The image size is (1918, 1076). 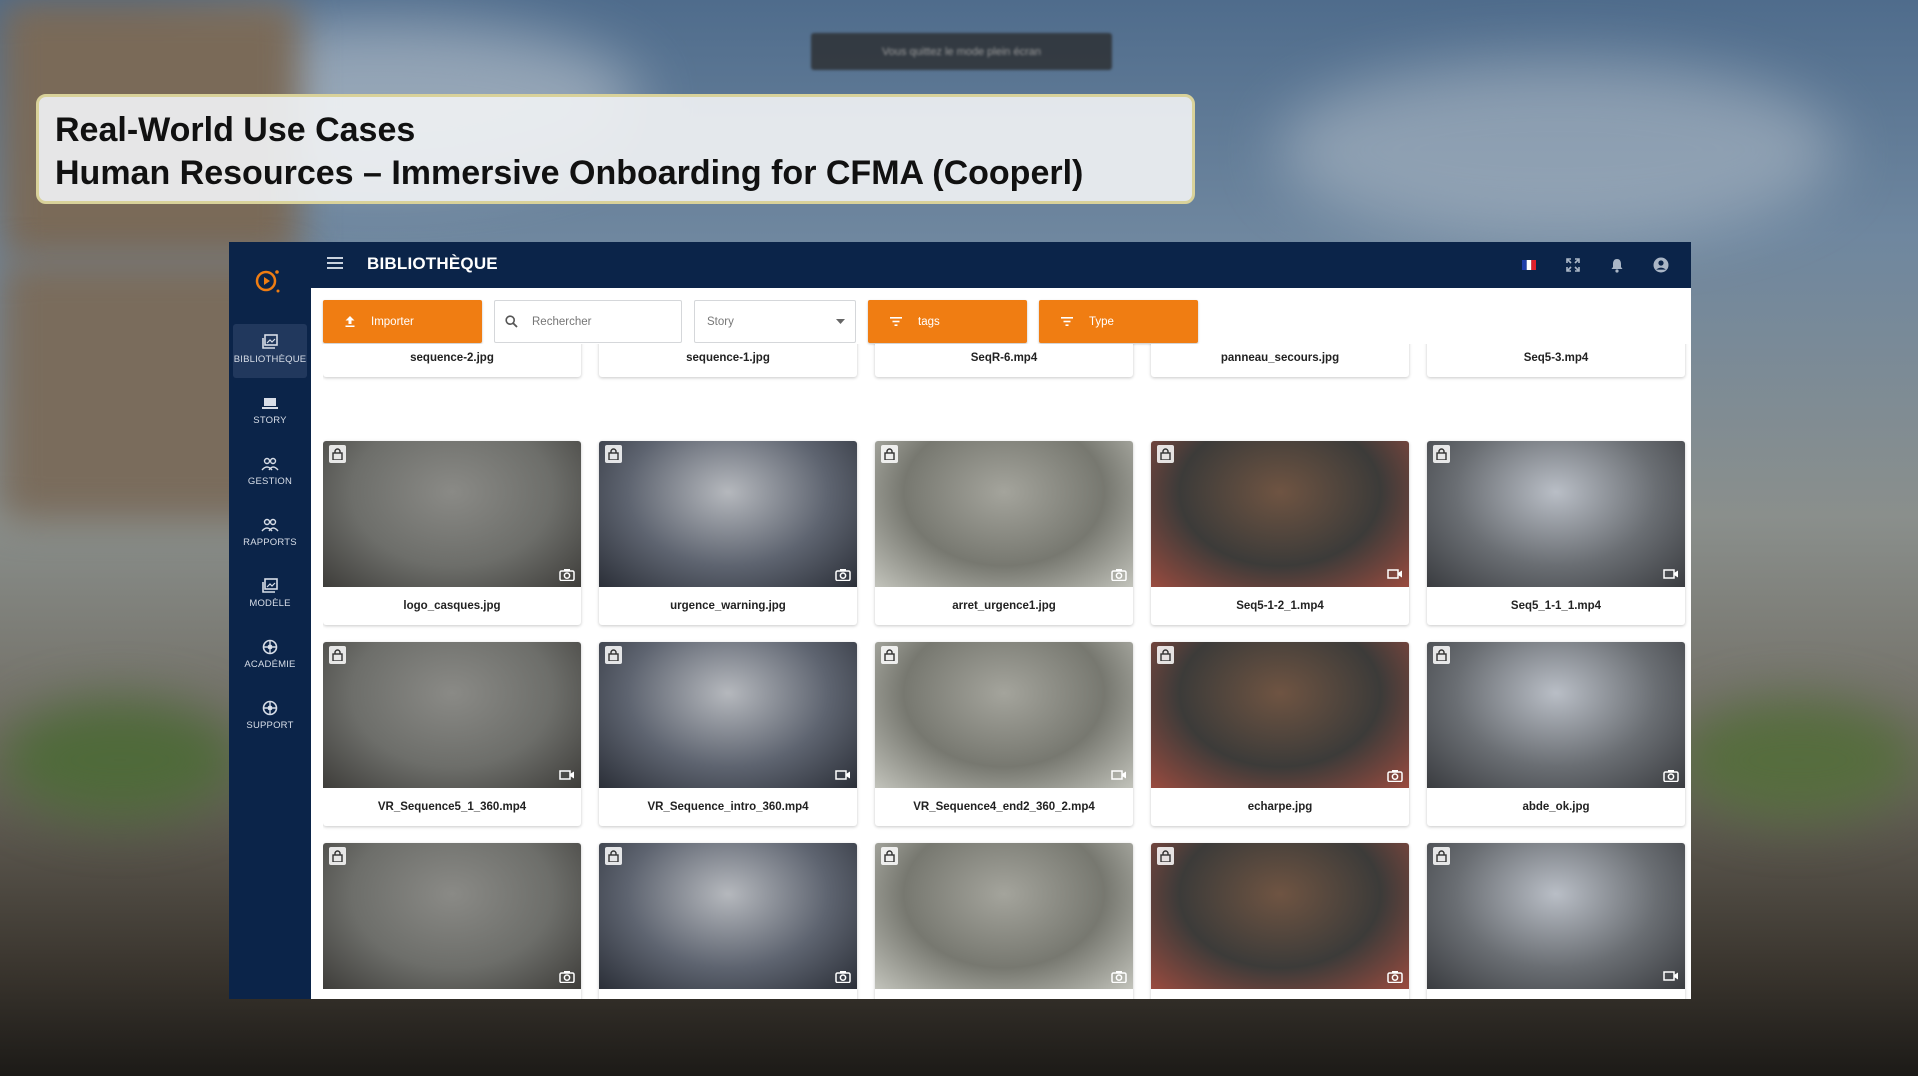 I want to click on tags-filter-button: tags, so click(x=947, y=321).